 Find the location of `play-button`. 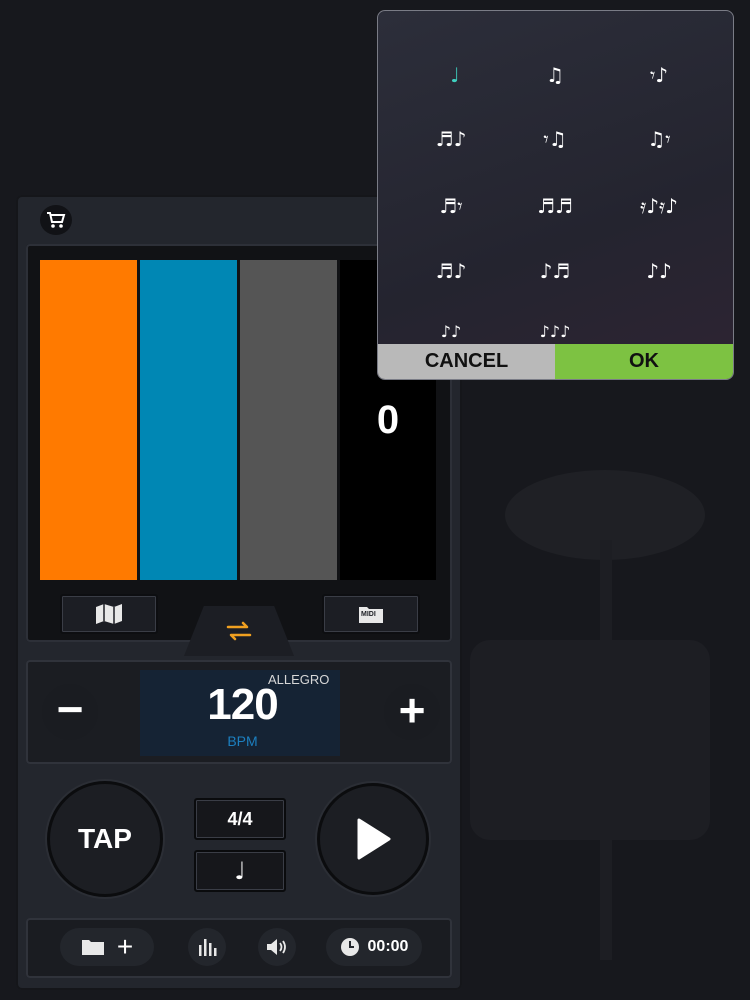

play-button is located at coordinates (373, 839).